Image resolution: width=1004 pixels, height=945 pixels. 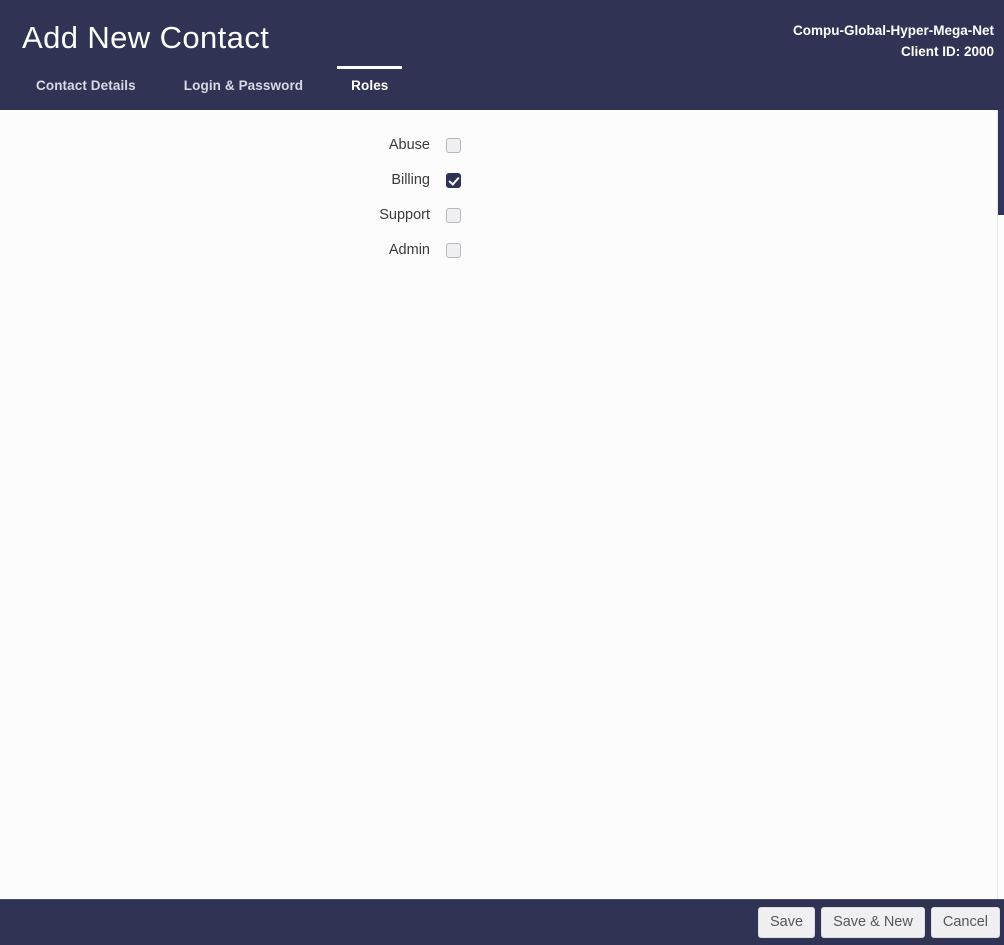 What do you see at coordinates (502, 145) in the screenshot?
I see `role-row-abuse: Abuse` at bounding box center [502, 145].